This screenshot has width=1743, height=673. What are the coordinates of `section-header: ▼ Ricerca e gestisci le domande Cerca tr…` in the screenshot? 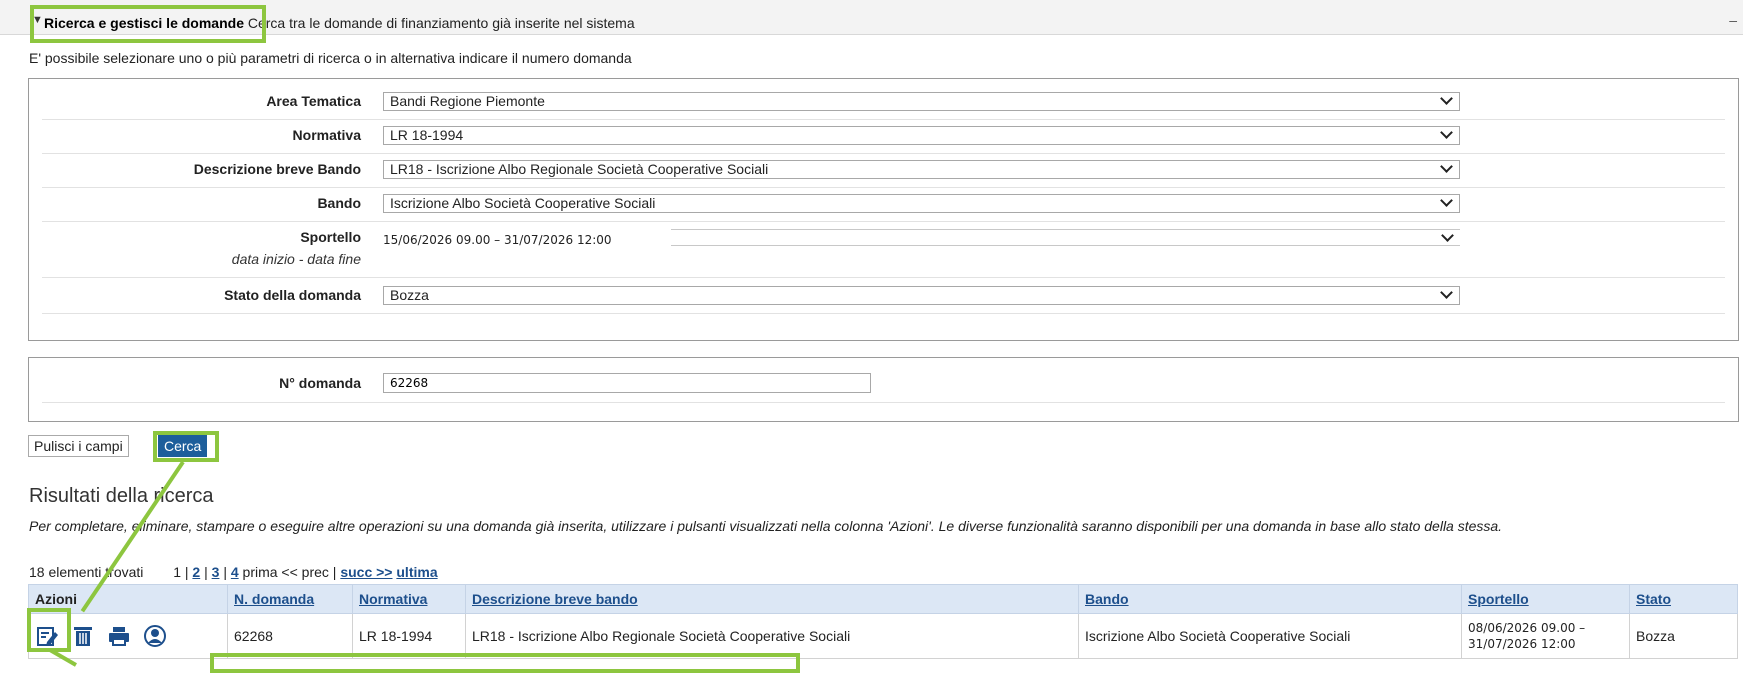 It's located at (871, 17).